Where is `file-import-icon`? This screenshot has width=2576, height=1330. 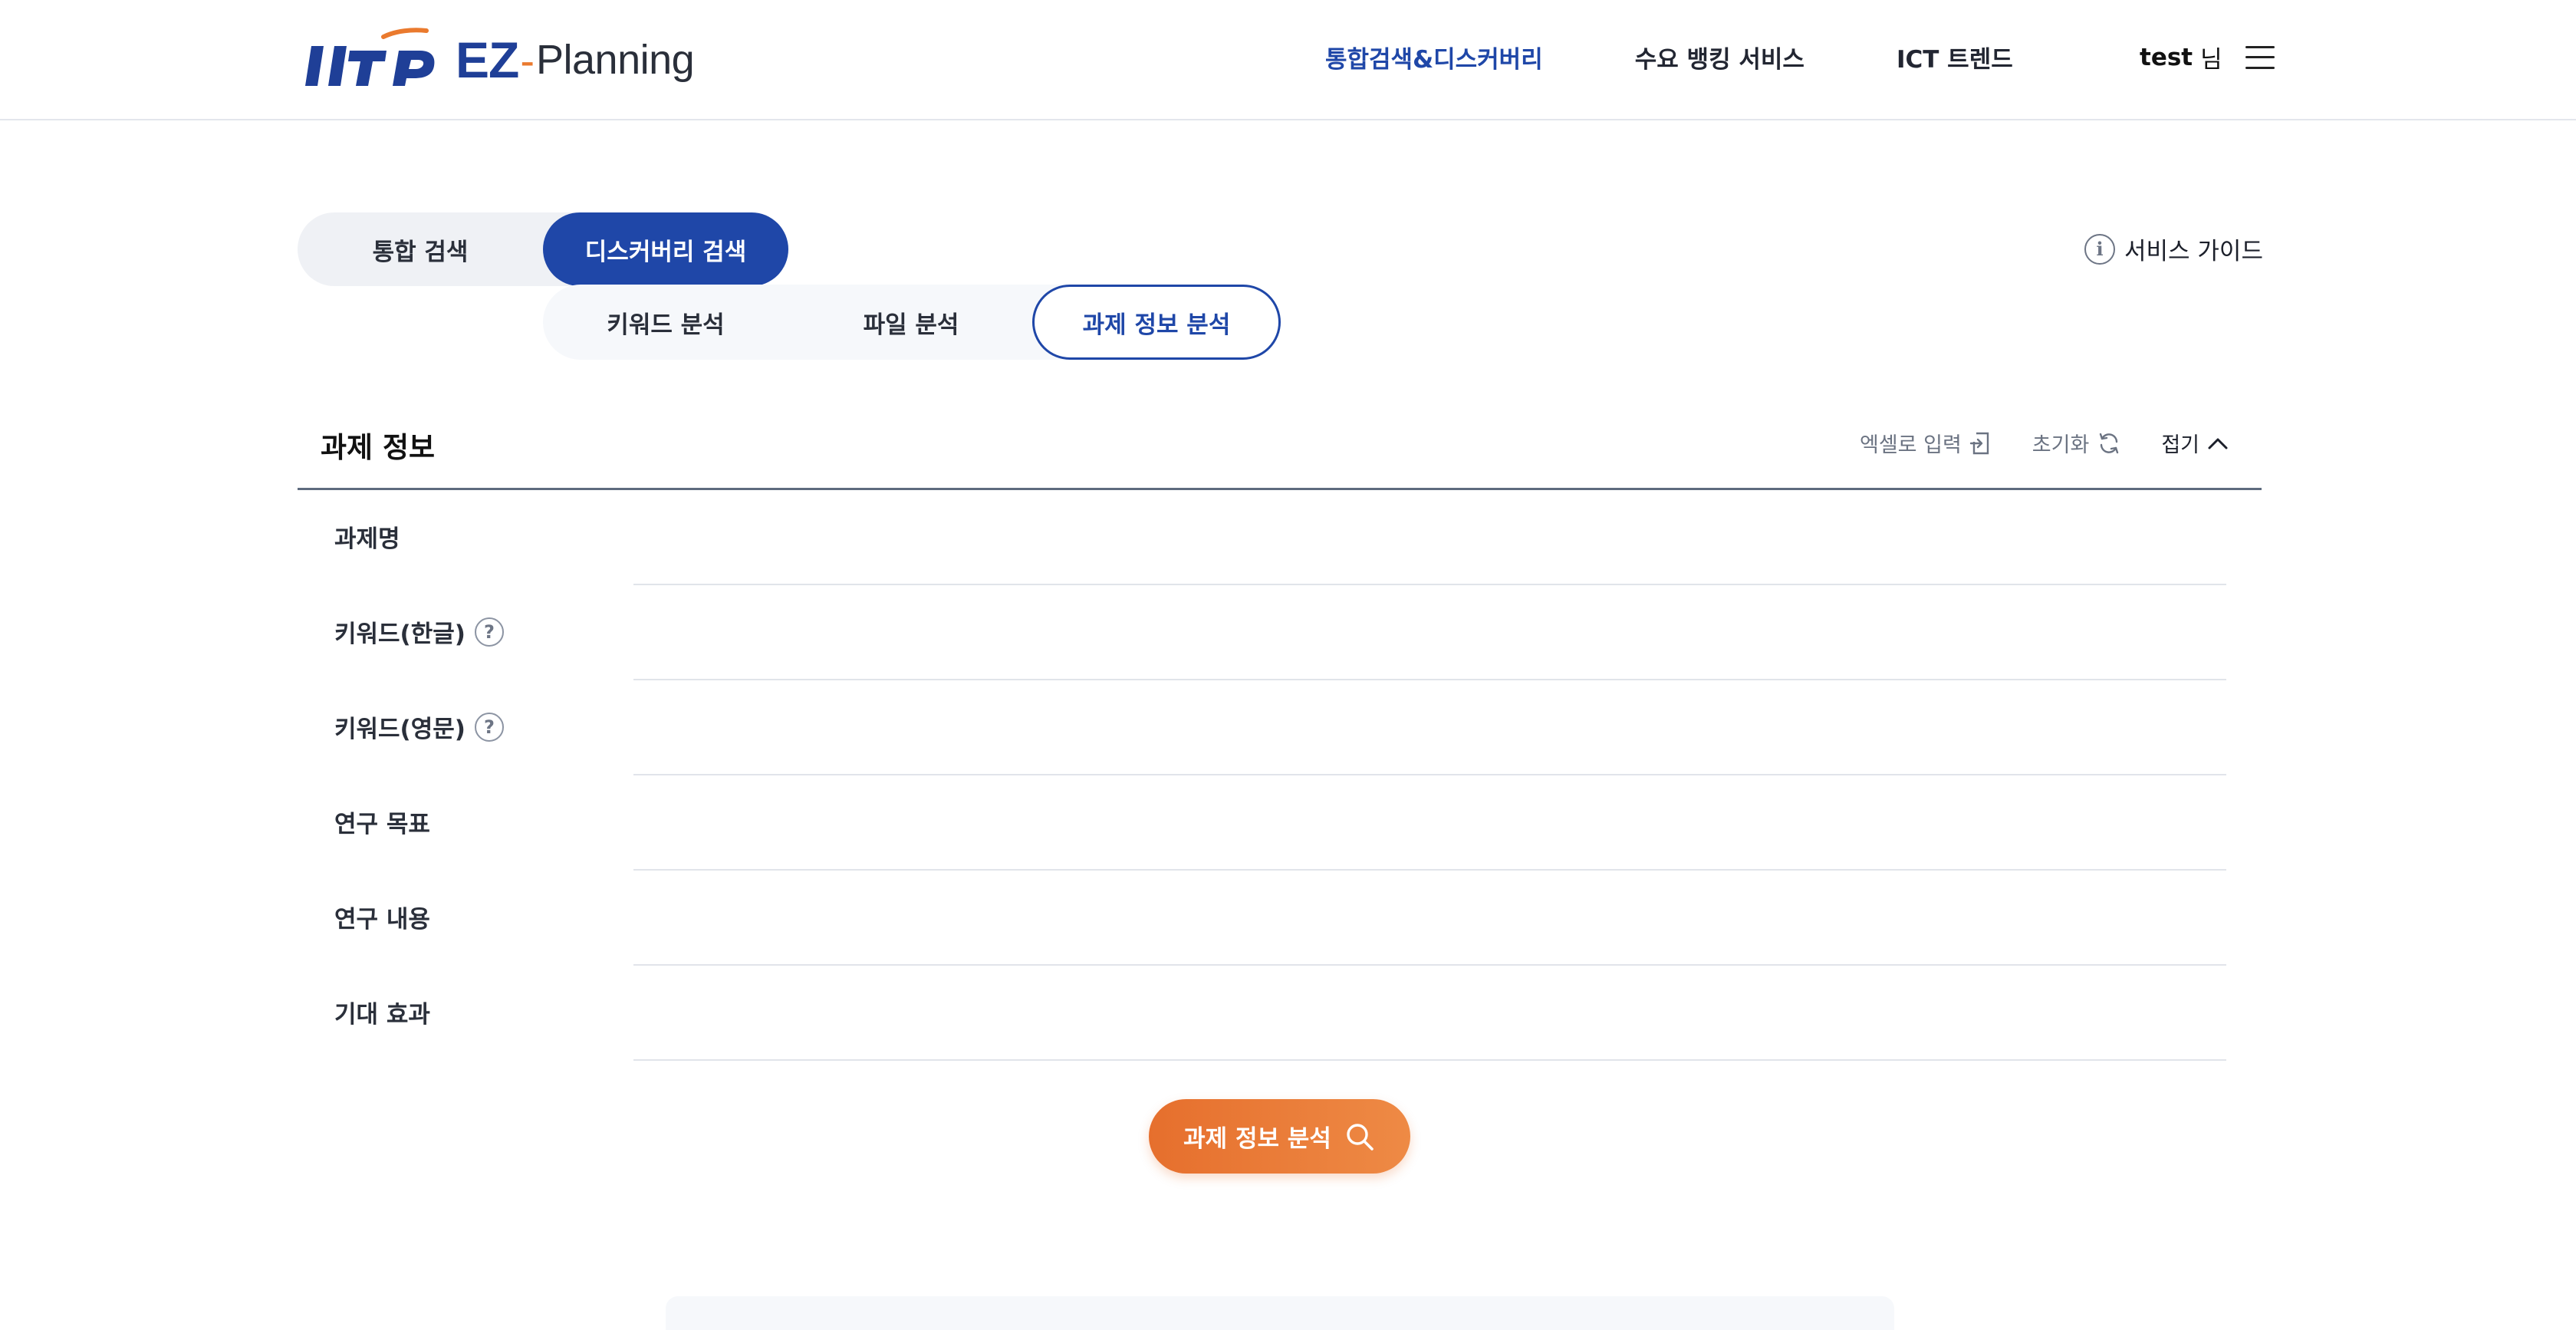 file-import-icon is located at coordinates (1980, 443).